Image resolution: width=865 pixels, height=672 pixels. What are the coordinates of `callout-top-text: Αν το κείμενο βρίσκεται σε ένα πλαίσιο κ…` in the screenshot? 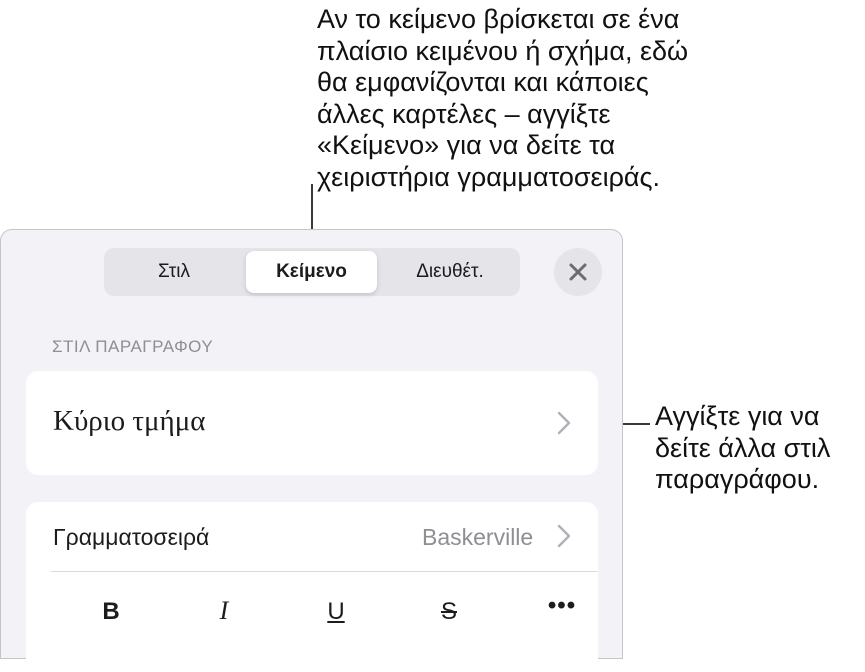 It's located at (503, 98).